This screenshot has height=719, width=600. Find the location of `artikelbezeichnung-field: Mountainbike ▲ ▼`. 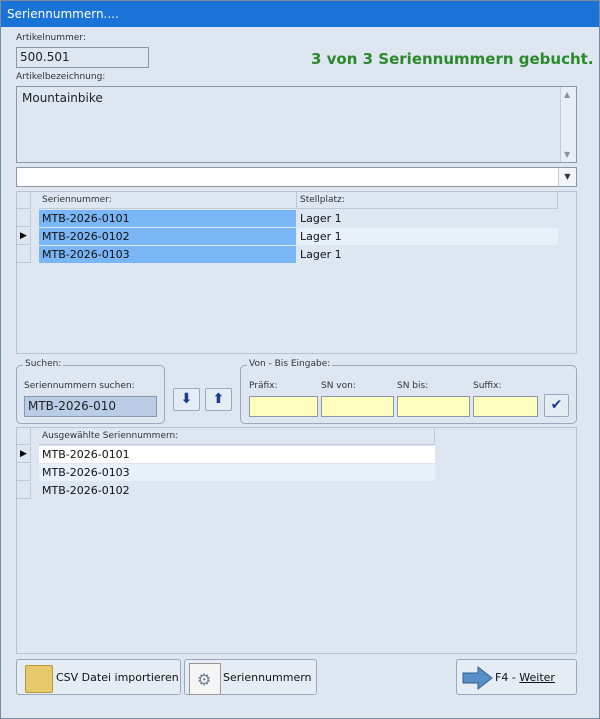

artikelbezeichnung-field: Mountainbike ▲ ▼ is located at coordinates (296, 124).